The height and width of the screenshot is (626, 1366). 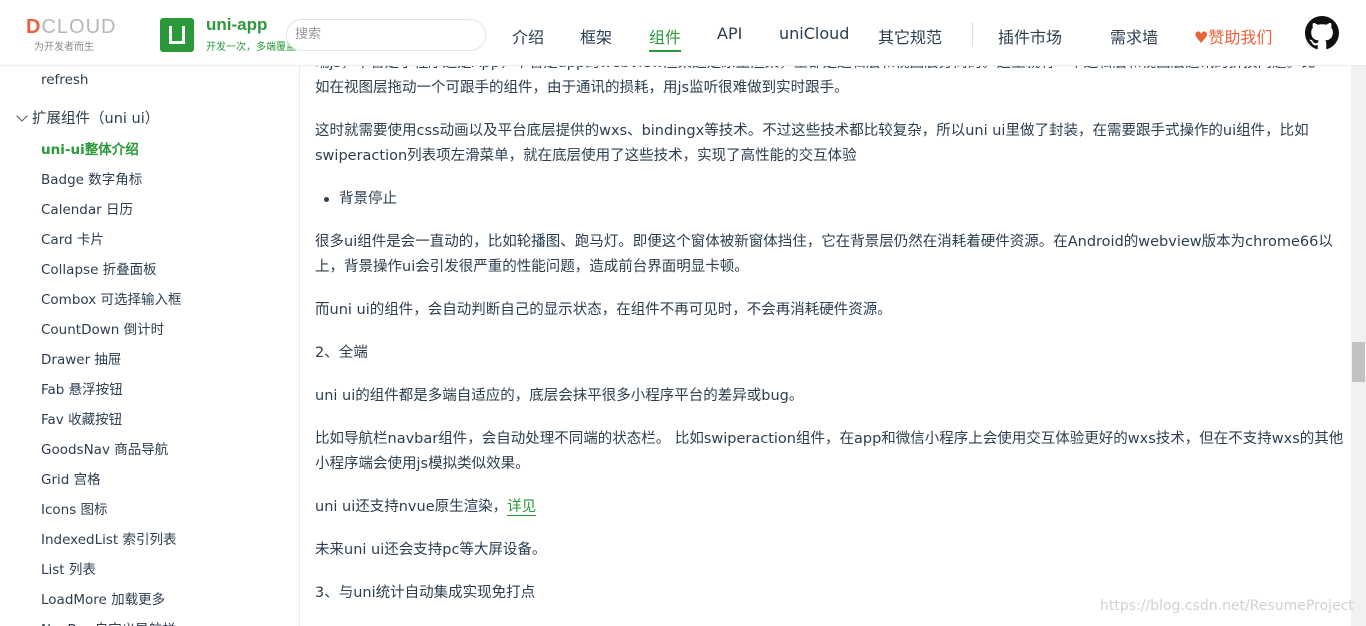 I want to click on dcloud-tagline: 为开发者而生, so click(x=64, y=47).